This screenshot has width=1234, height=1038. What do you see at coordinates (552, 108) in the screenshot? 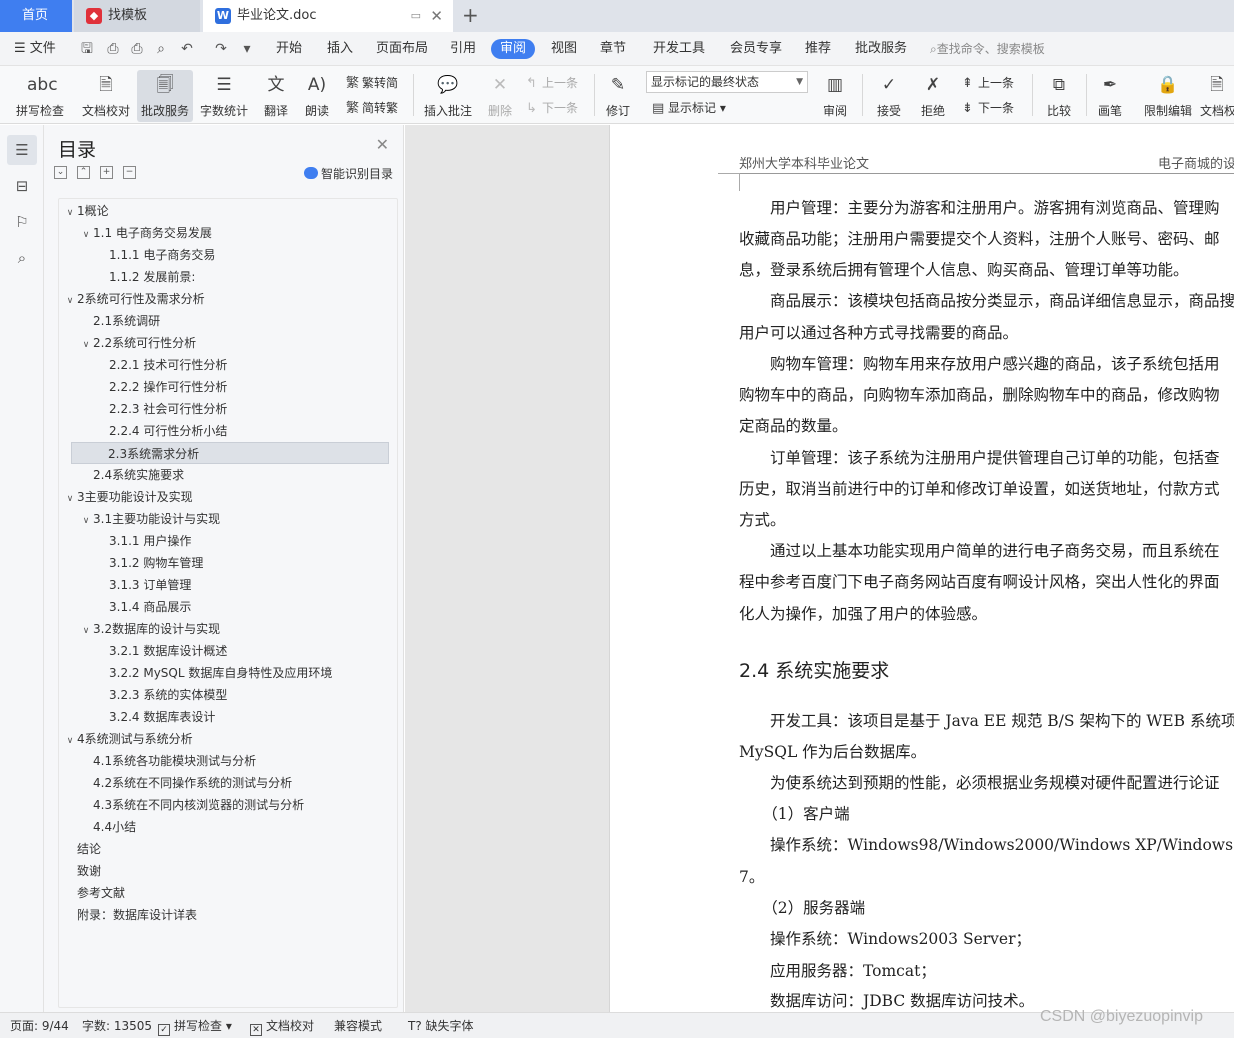
I see `next-comment-button: ↳ 下一条` at bounding box center [552, 108].